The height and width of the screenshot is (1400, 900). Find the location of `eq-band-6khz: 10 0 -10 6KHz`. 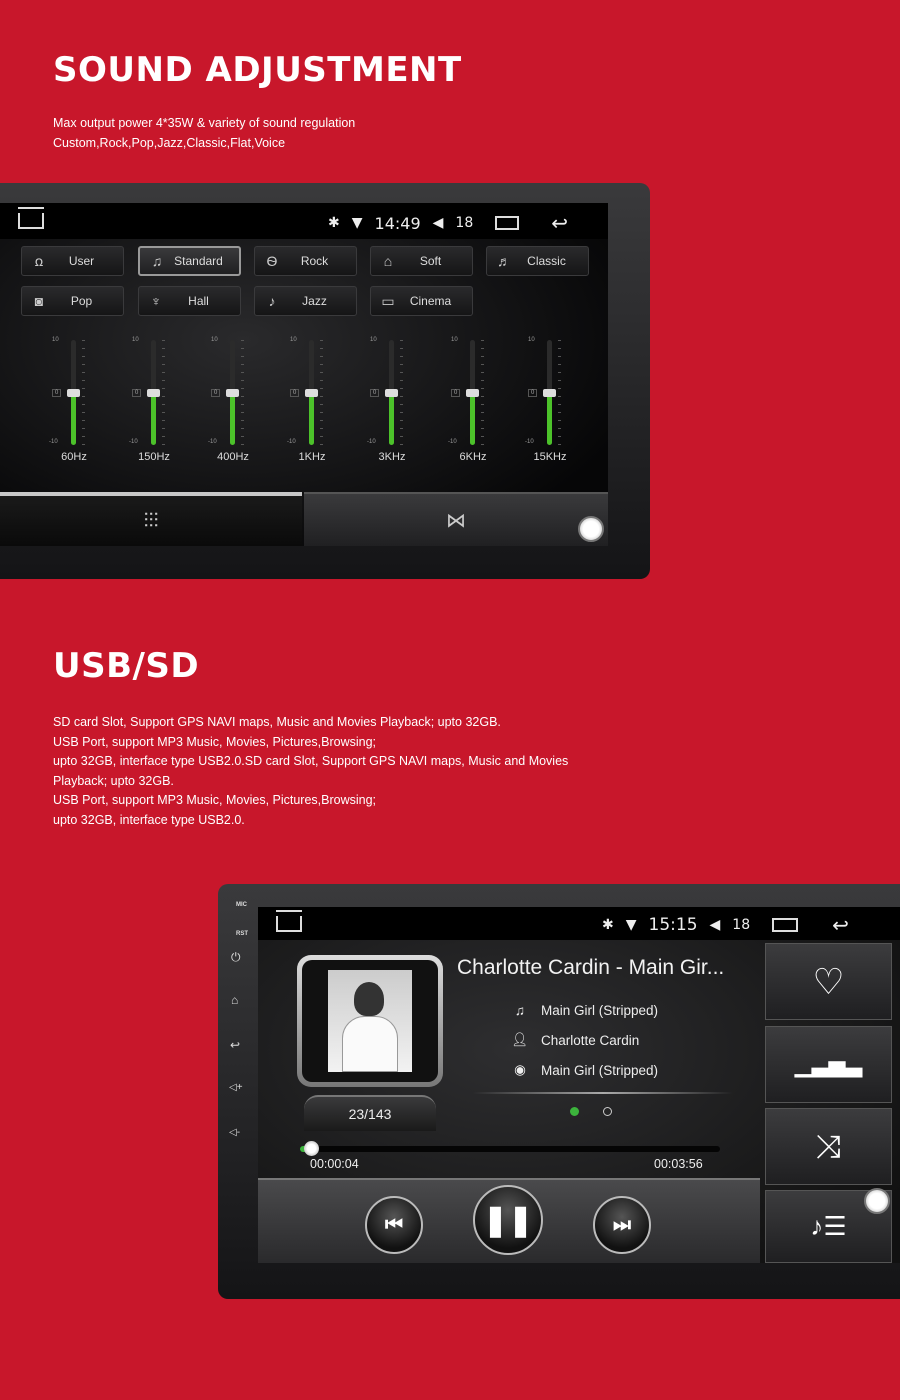

eq-band-6khz: 10 0 -10 6KHz is located at coordinates (473, 400).